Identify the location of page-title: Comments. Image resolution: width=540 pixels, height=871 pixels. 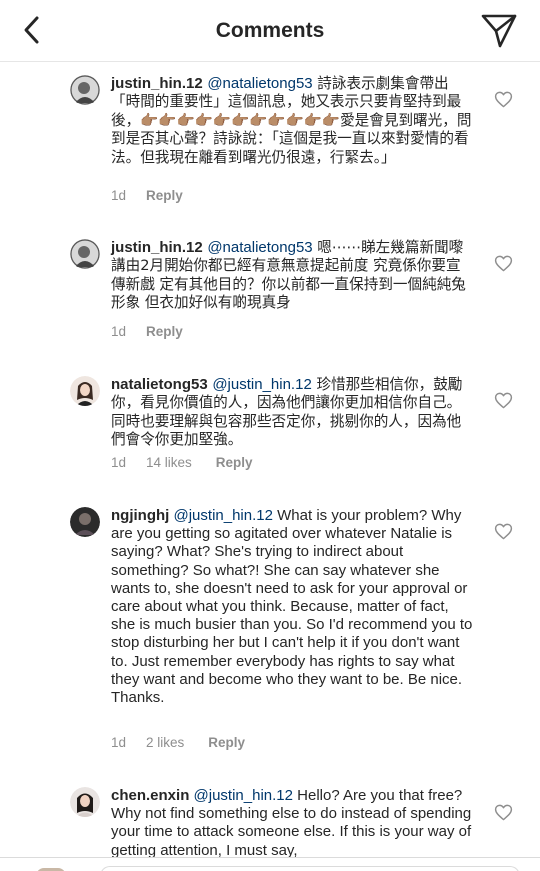
(270, 30).